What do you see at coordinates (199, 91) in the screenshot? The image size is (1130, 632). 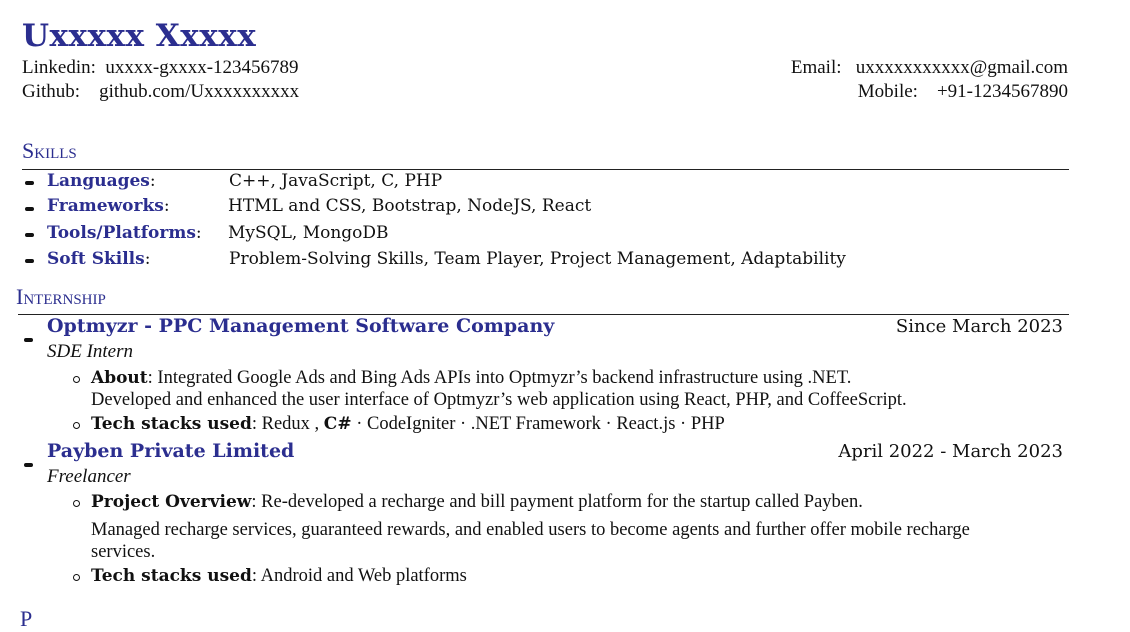 I see `github-link: github.com/Uxxxxxxxxxx` at bounding box center [199, 91].